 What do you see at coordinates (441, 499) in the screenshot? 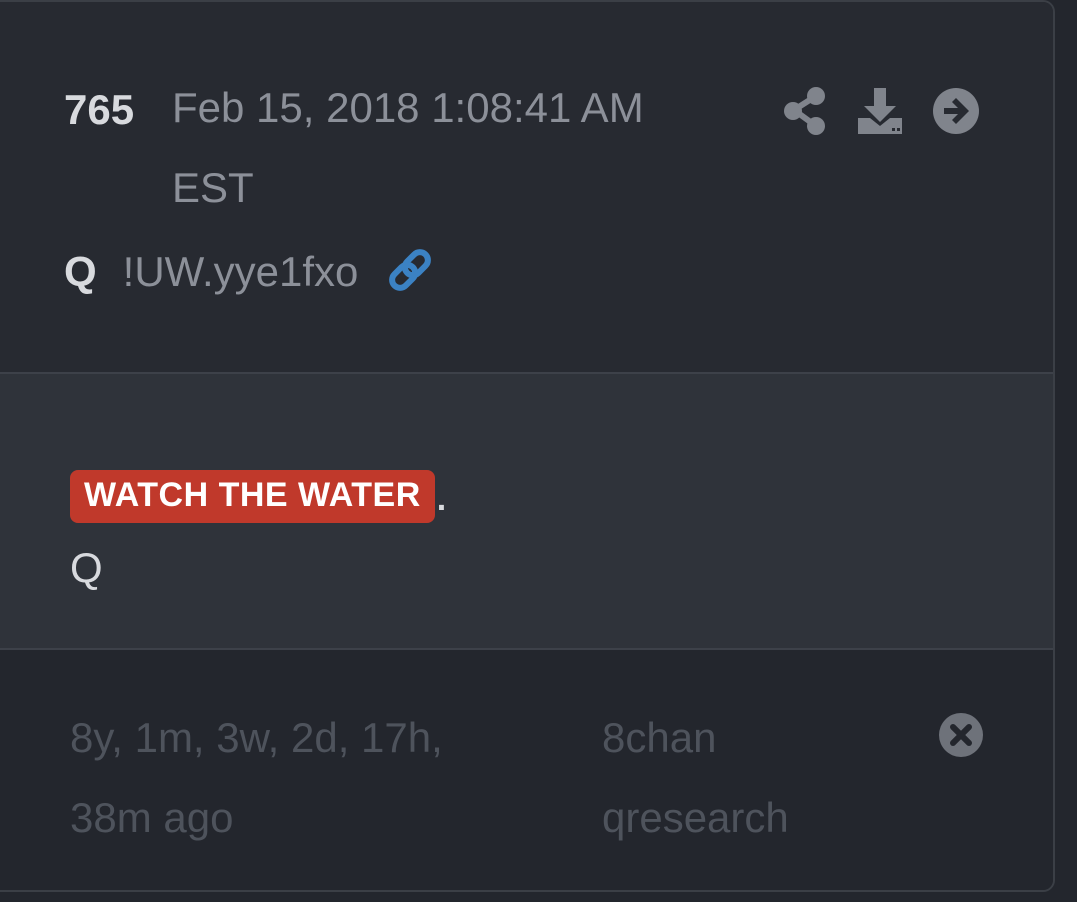
I see `period-text: .` at bounding box center [441, 499].